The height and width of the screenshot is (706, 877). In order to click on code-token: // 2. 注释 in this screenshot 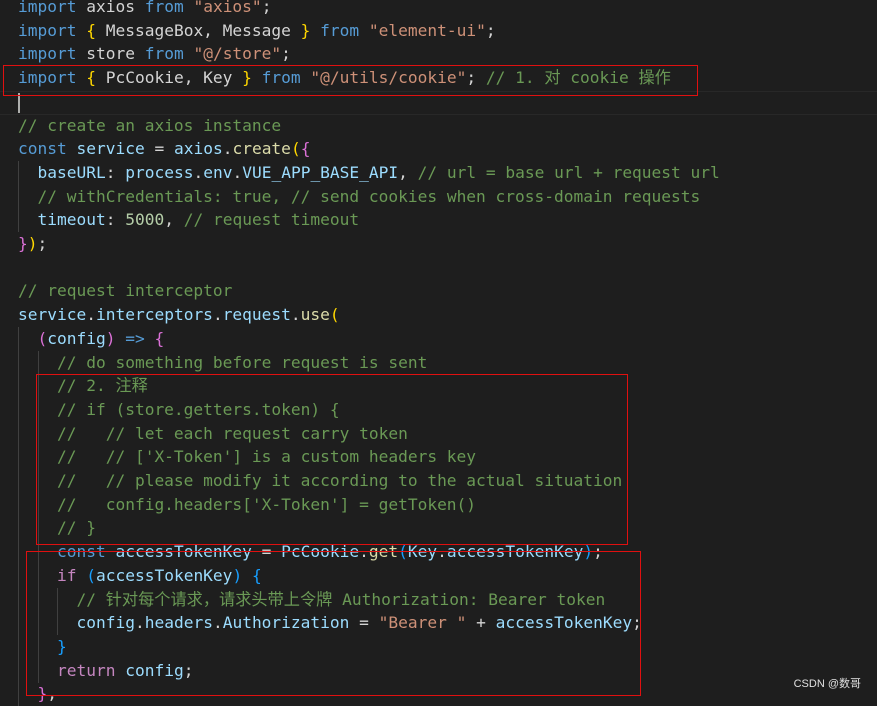, I will do `click(102, 386)`.